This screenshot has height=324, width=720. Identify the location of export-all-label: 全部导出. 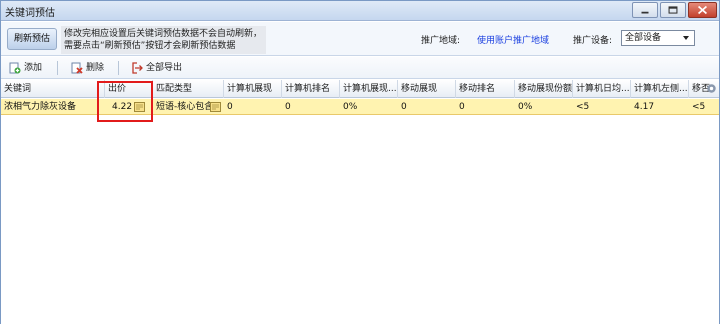
(164, 68).